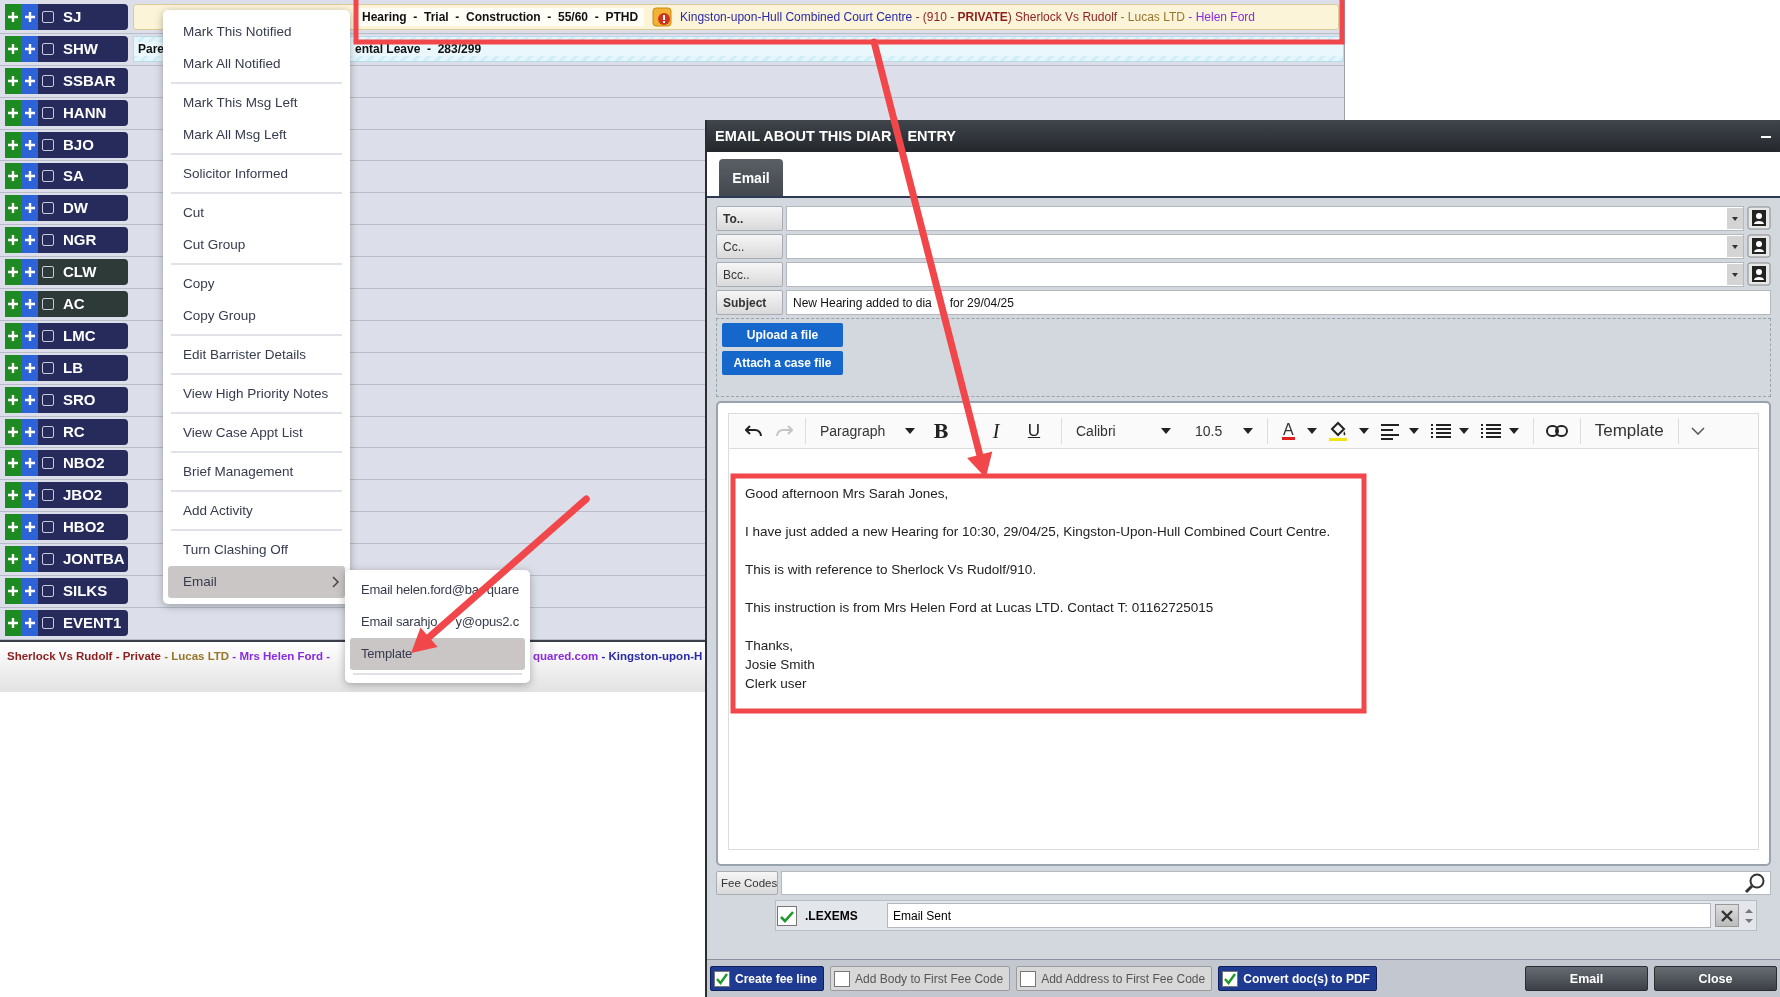 The width and height of the screenshot is (1780, 997). I want to click on barrister-code: SRO, so click(92, 399).